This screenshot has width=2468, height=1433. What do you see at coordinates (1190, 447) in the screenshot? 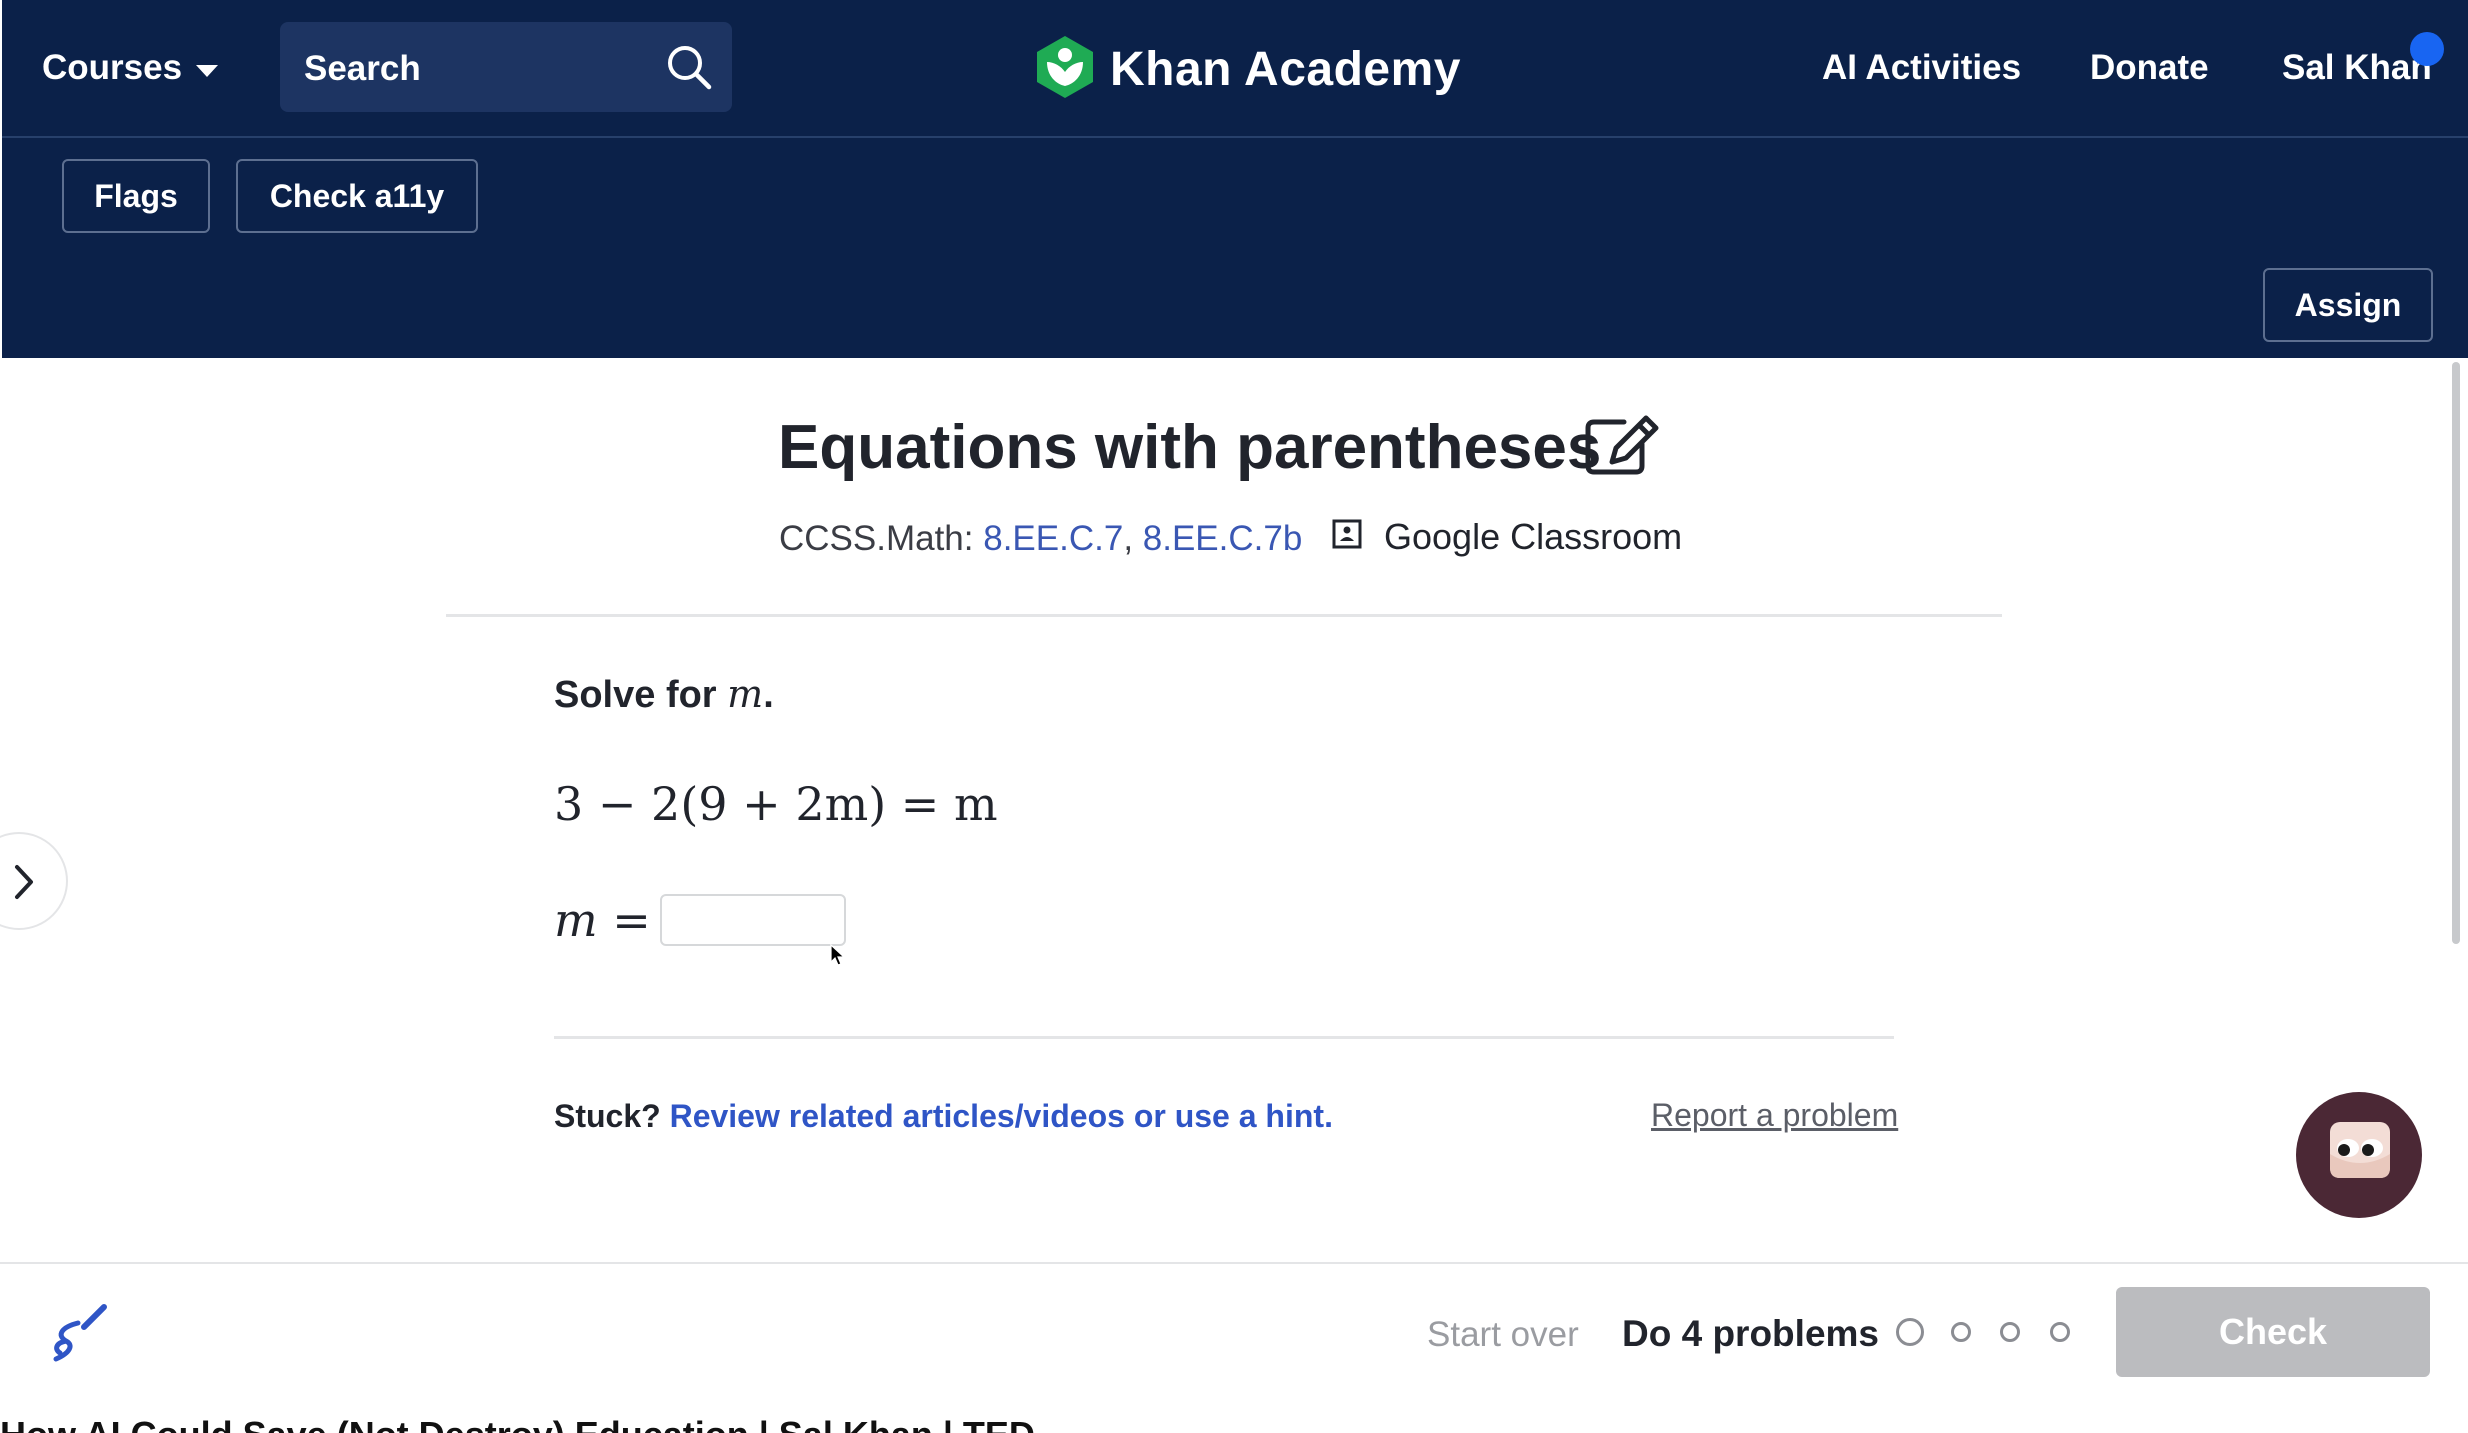
I see `page-title: Equations with parentheses` at bounding box center [1190, 447].